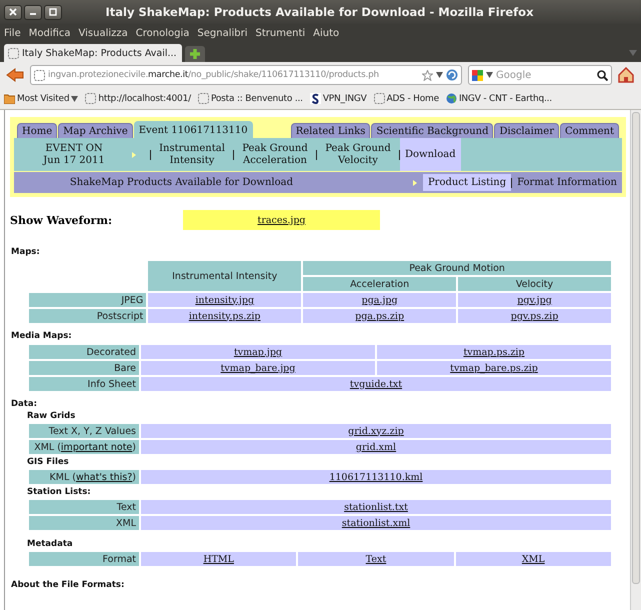 This screenshot has height=610, width=641. What do you see at coordinates (280, 33) in the screenshot?
I see `menu-item: Strumenti` at bounding box center [280, 33].